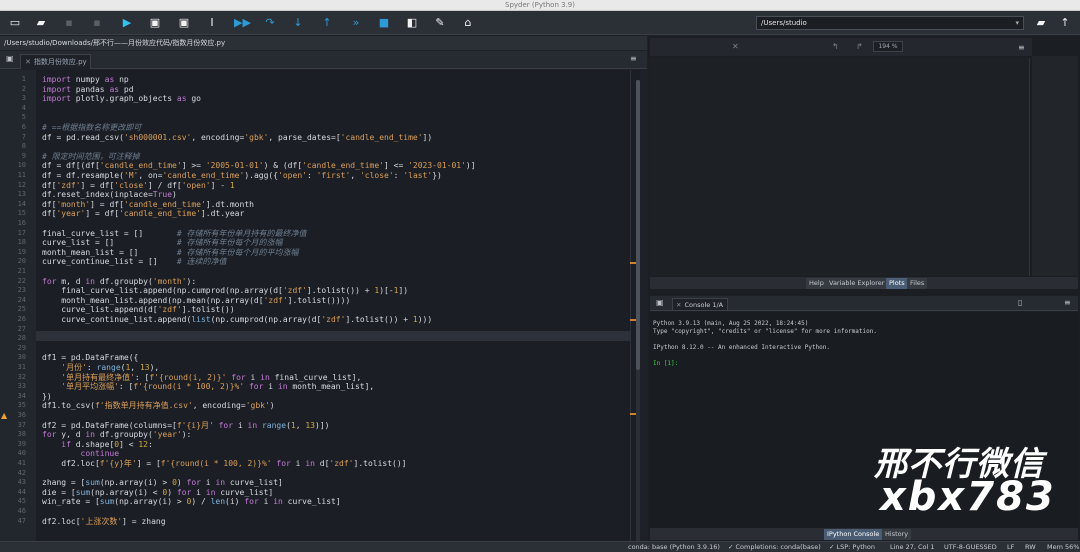 This screenshot has height=552, width=1080. Describe the element at coordinates (912, 547) in the screenshot. I see `status-position: Line 27, Col 1` at that location.